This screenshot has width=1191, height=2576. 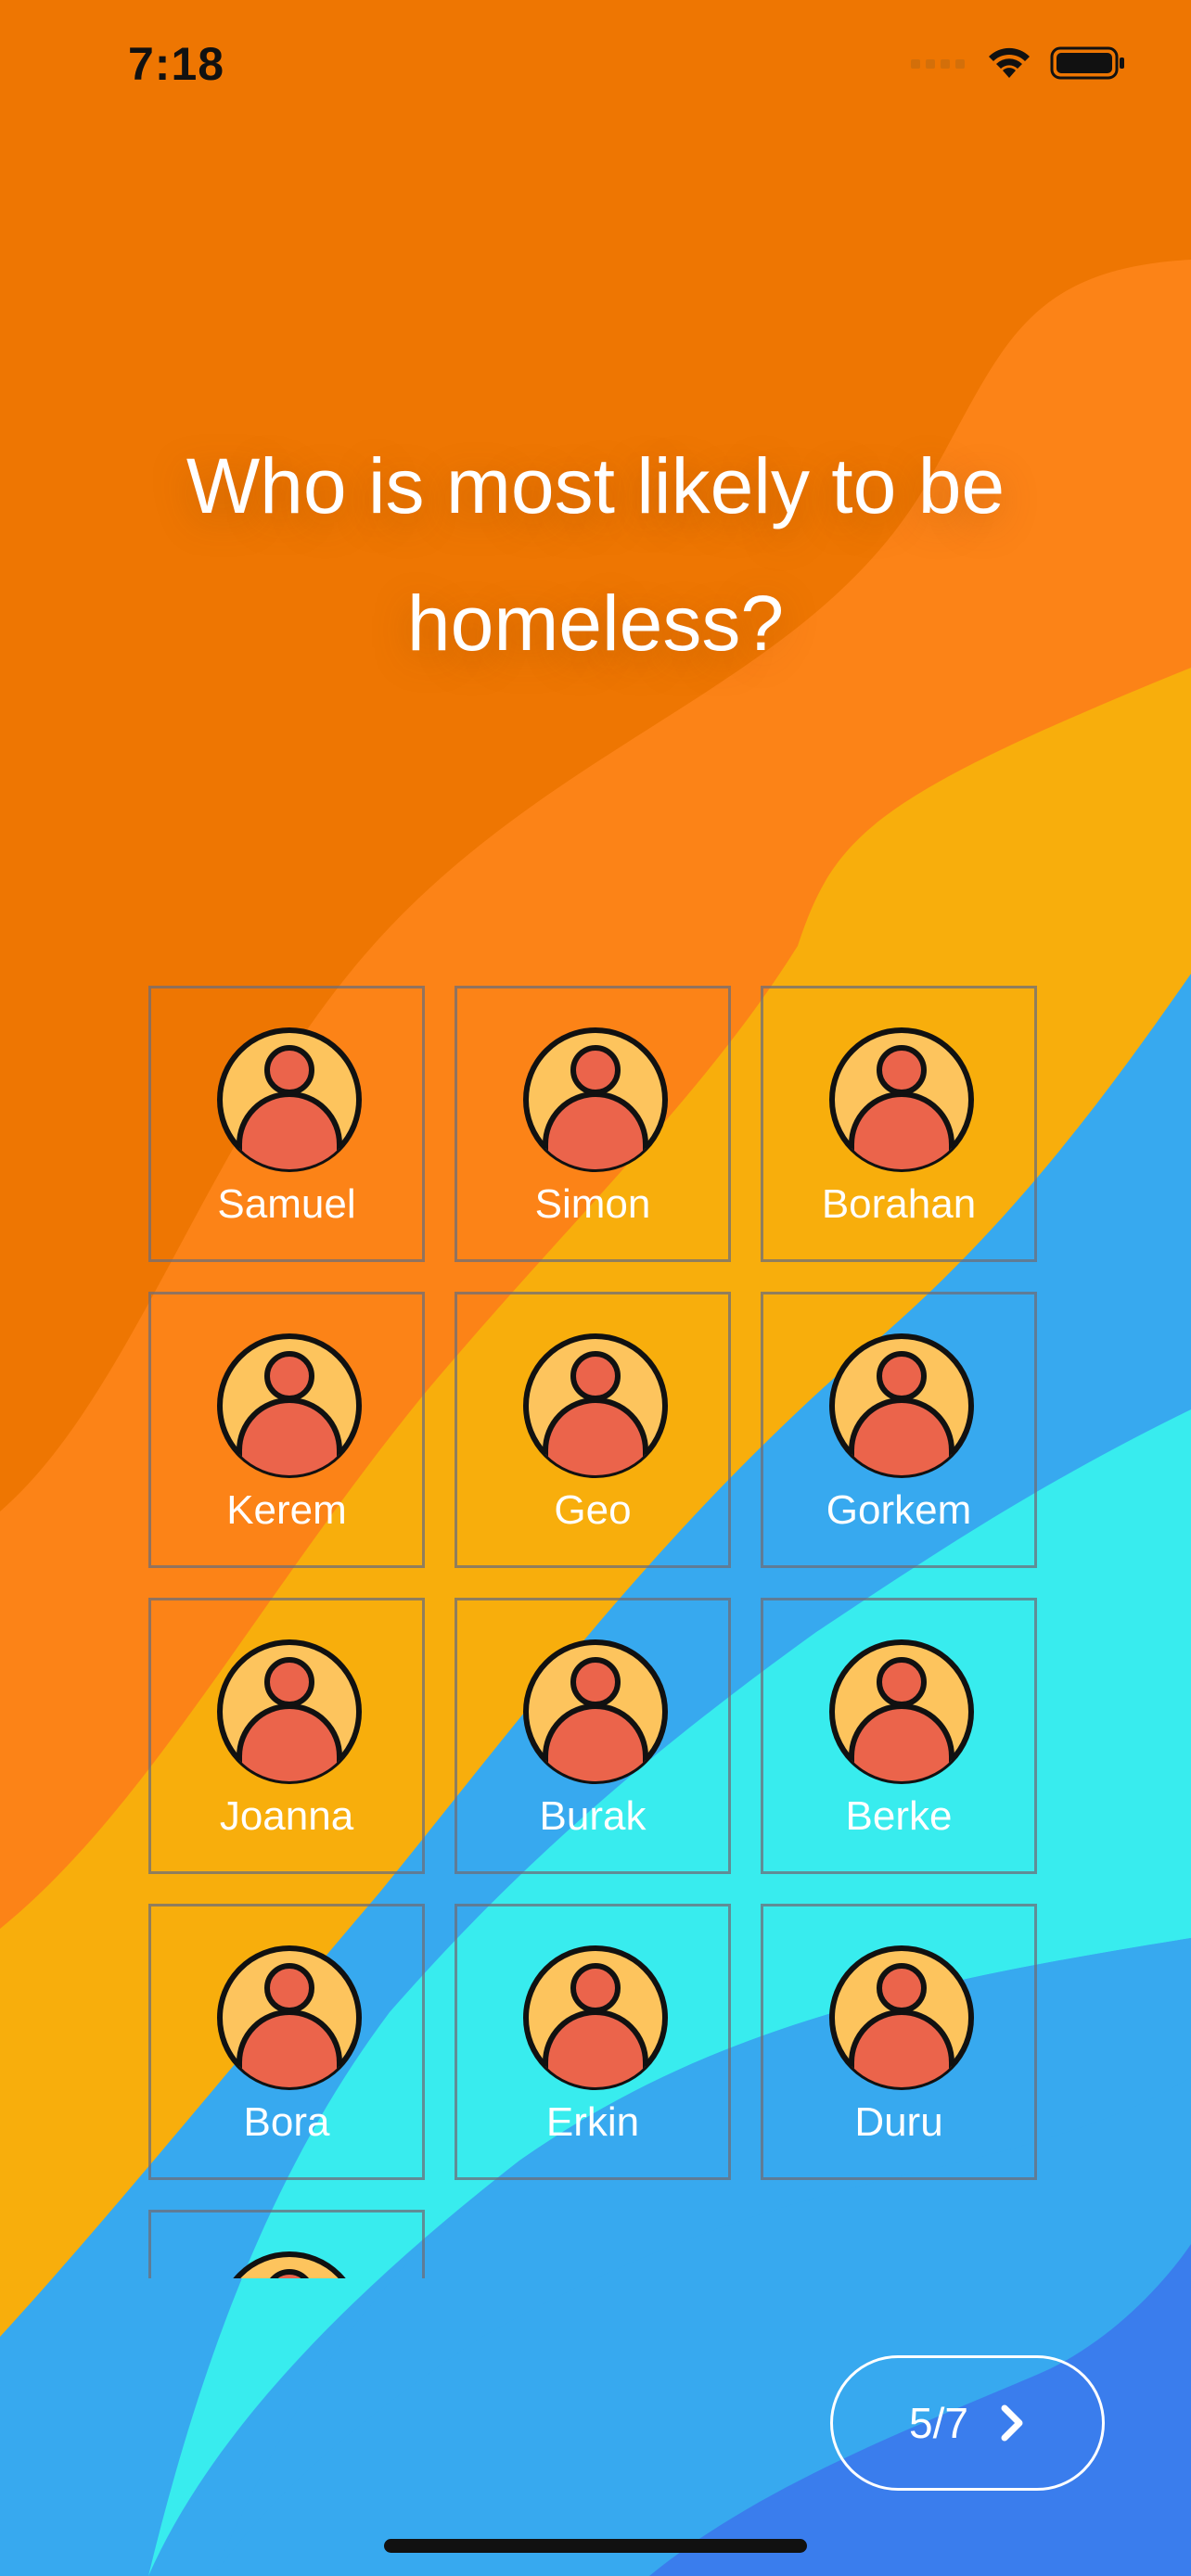 I want to click on player-card: Gorkem, so click(x=899, y=1430).